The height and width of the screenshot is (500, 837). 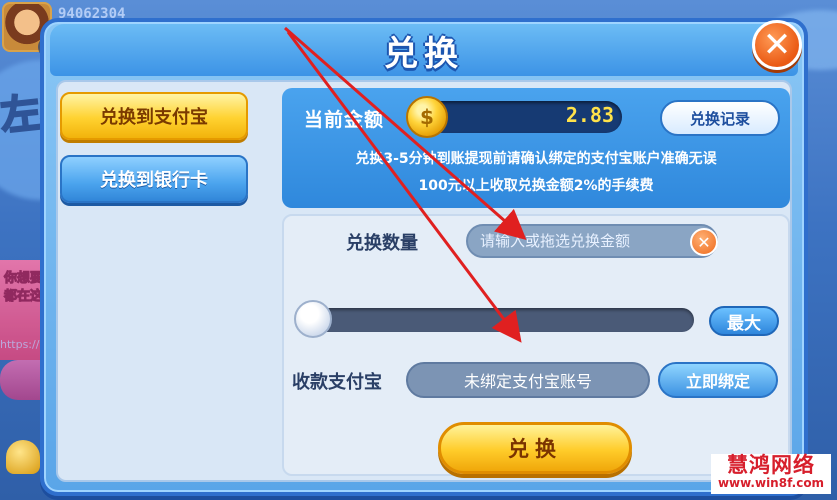 What do you see at coordinates (536, 186) in the screenshot?
I see `notice-fee: 100元以上收取兑换金额2%的手续费` at bounding box center [536, 186].